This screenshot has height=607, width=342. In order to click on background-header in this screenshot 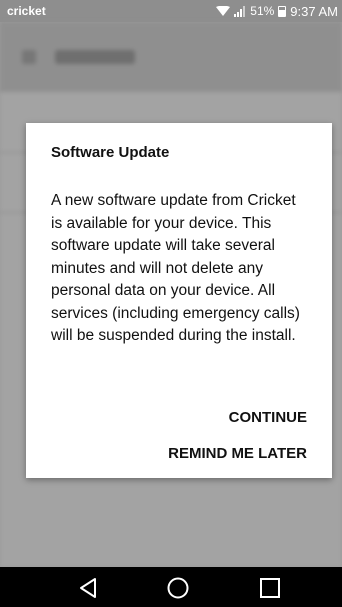, I will do `click(171, 57)`.